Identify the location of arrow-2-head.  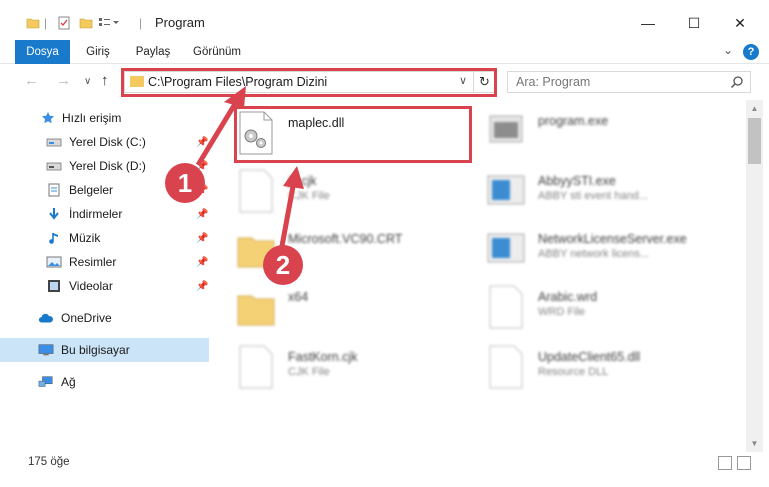
(293, 177).